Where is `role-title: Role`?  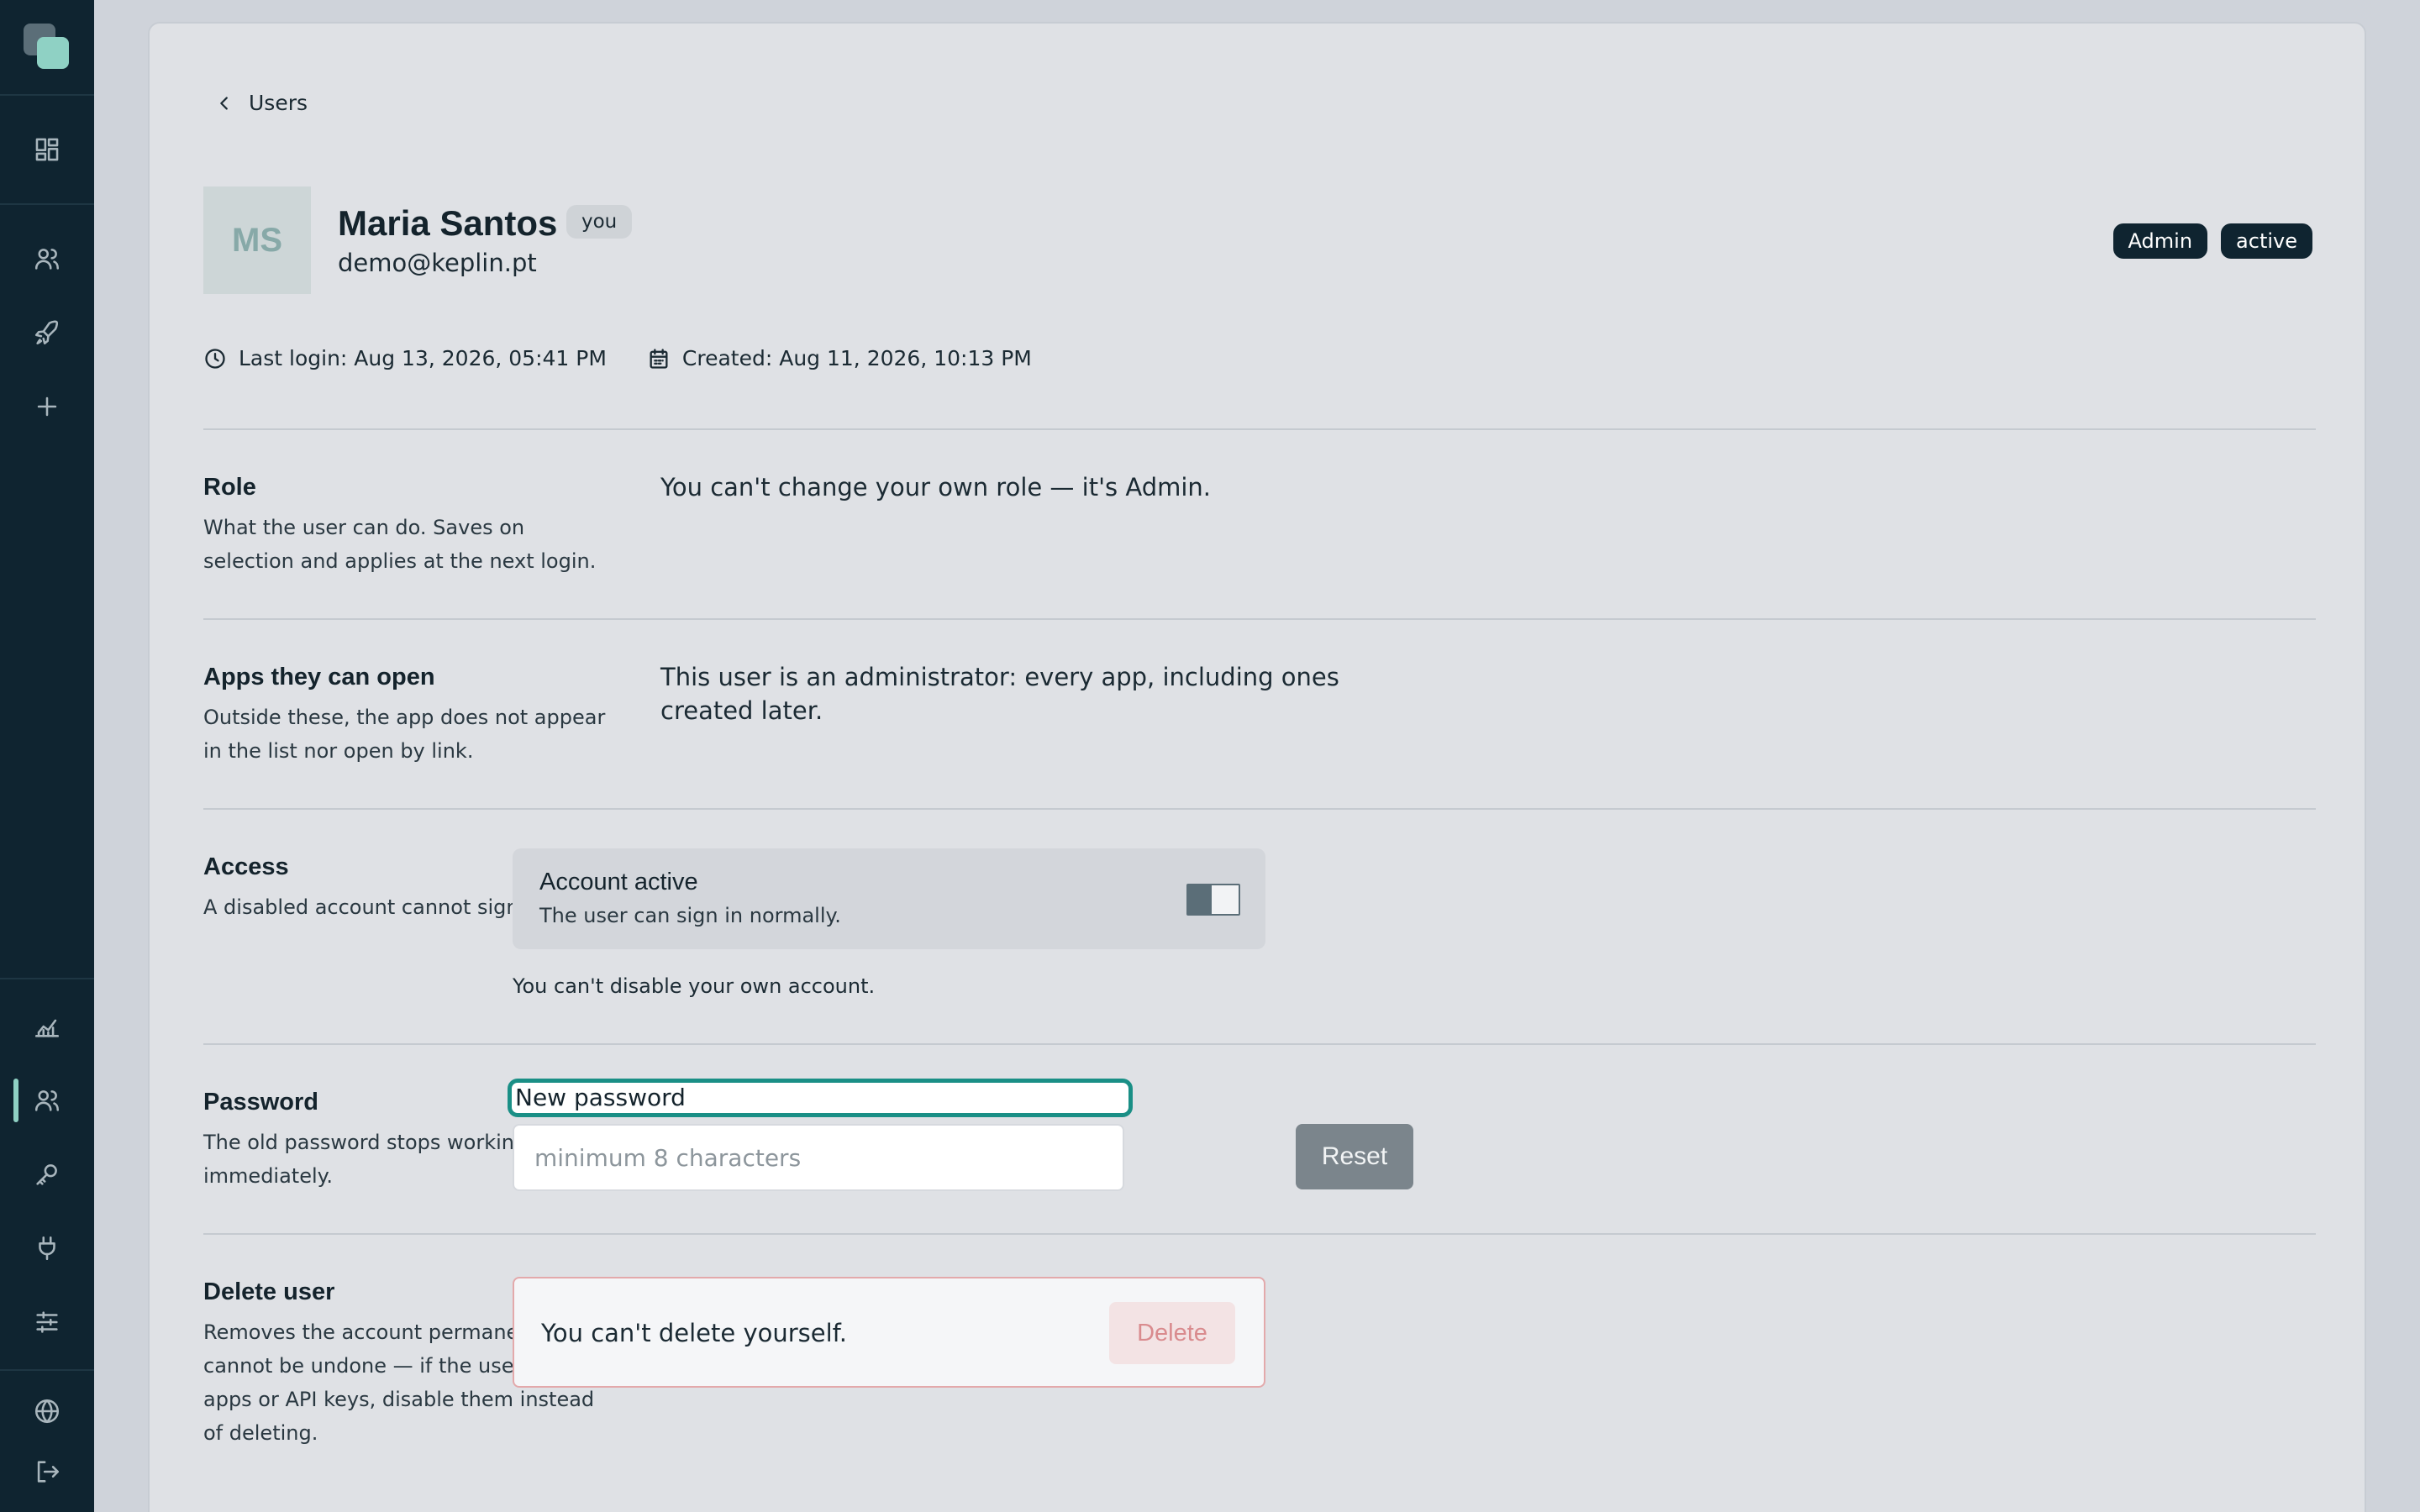 role-title: Role is located at coordinates (229, 487).